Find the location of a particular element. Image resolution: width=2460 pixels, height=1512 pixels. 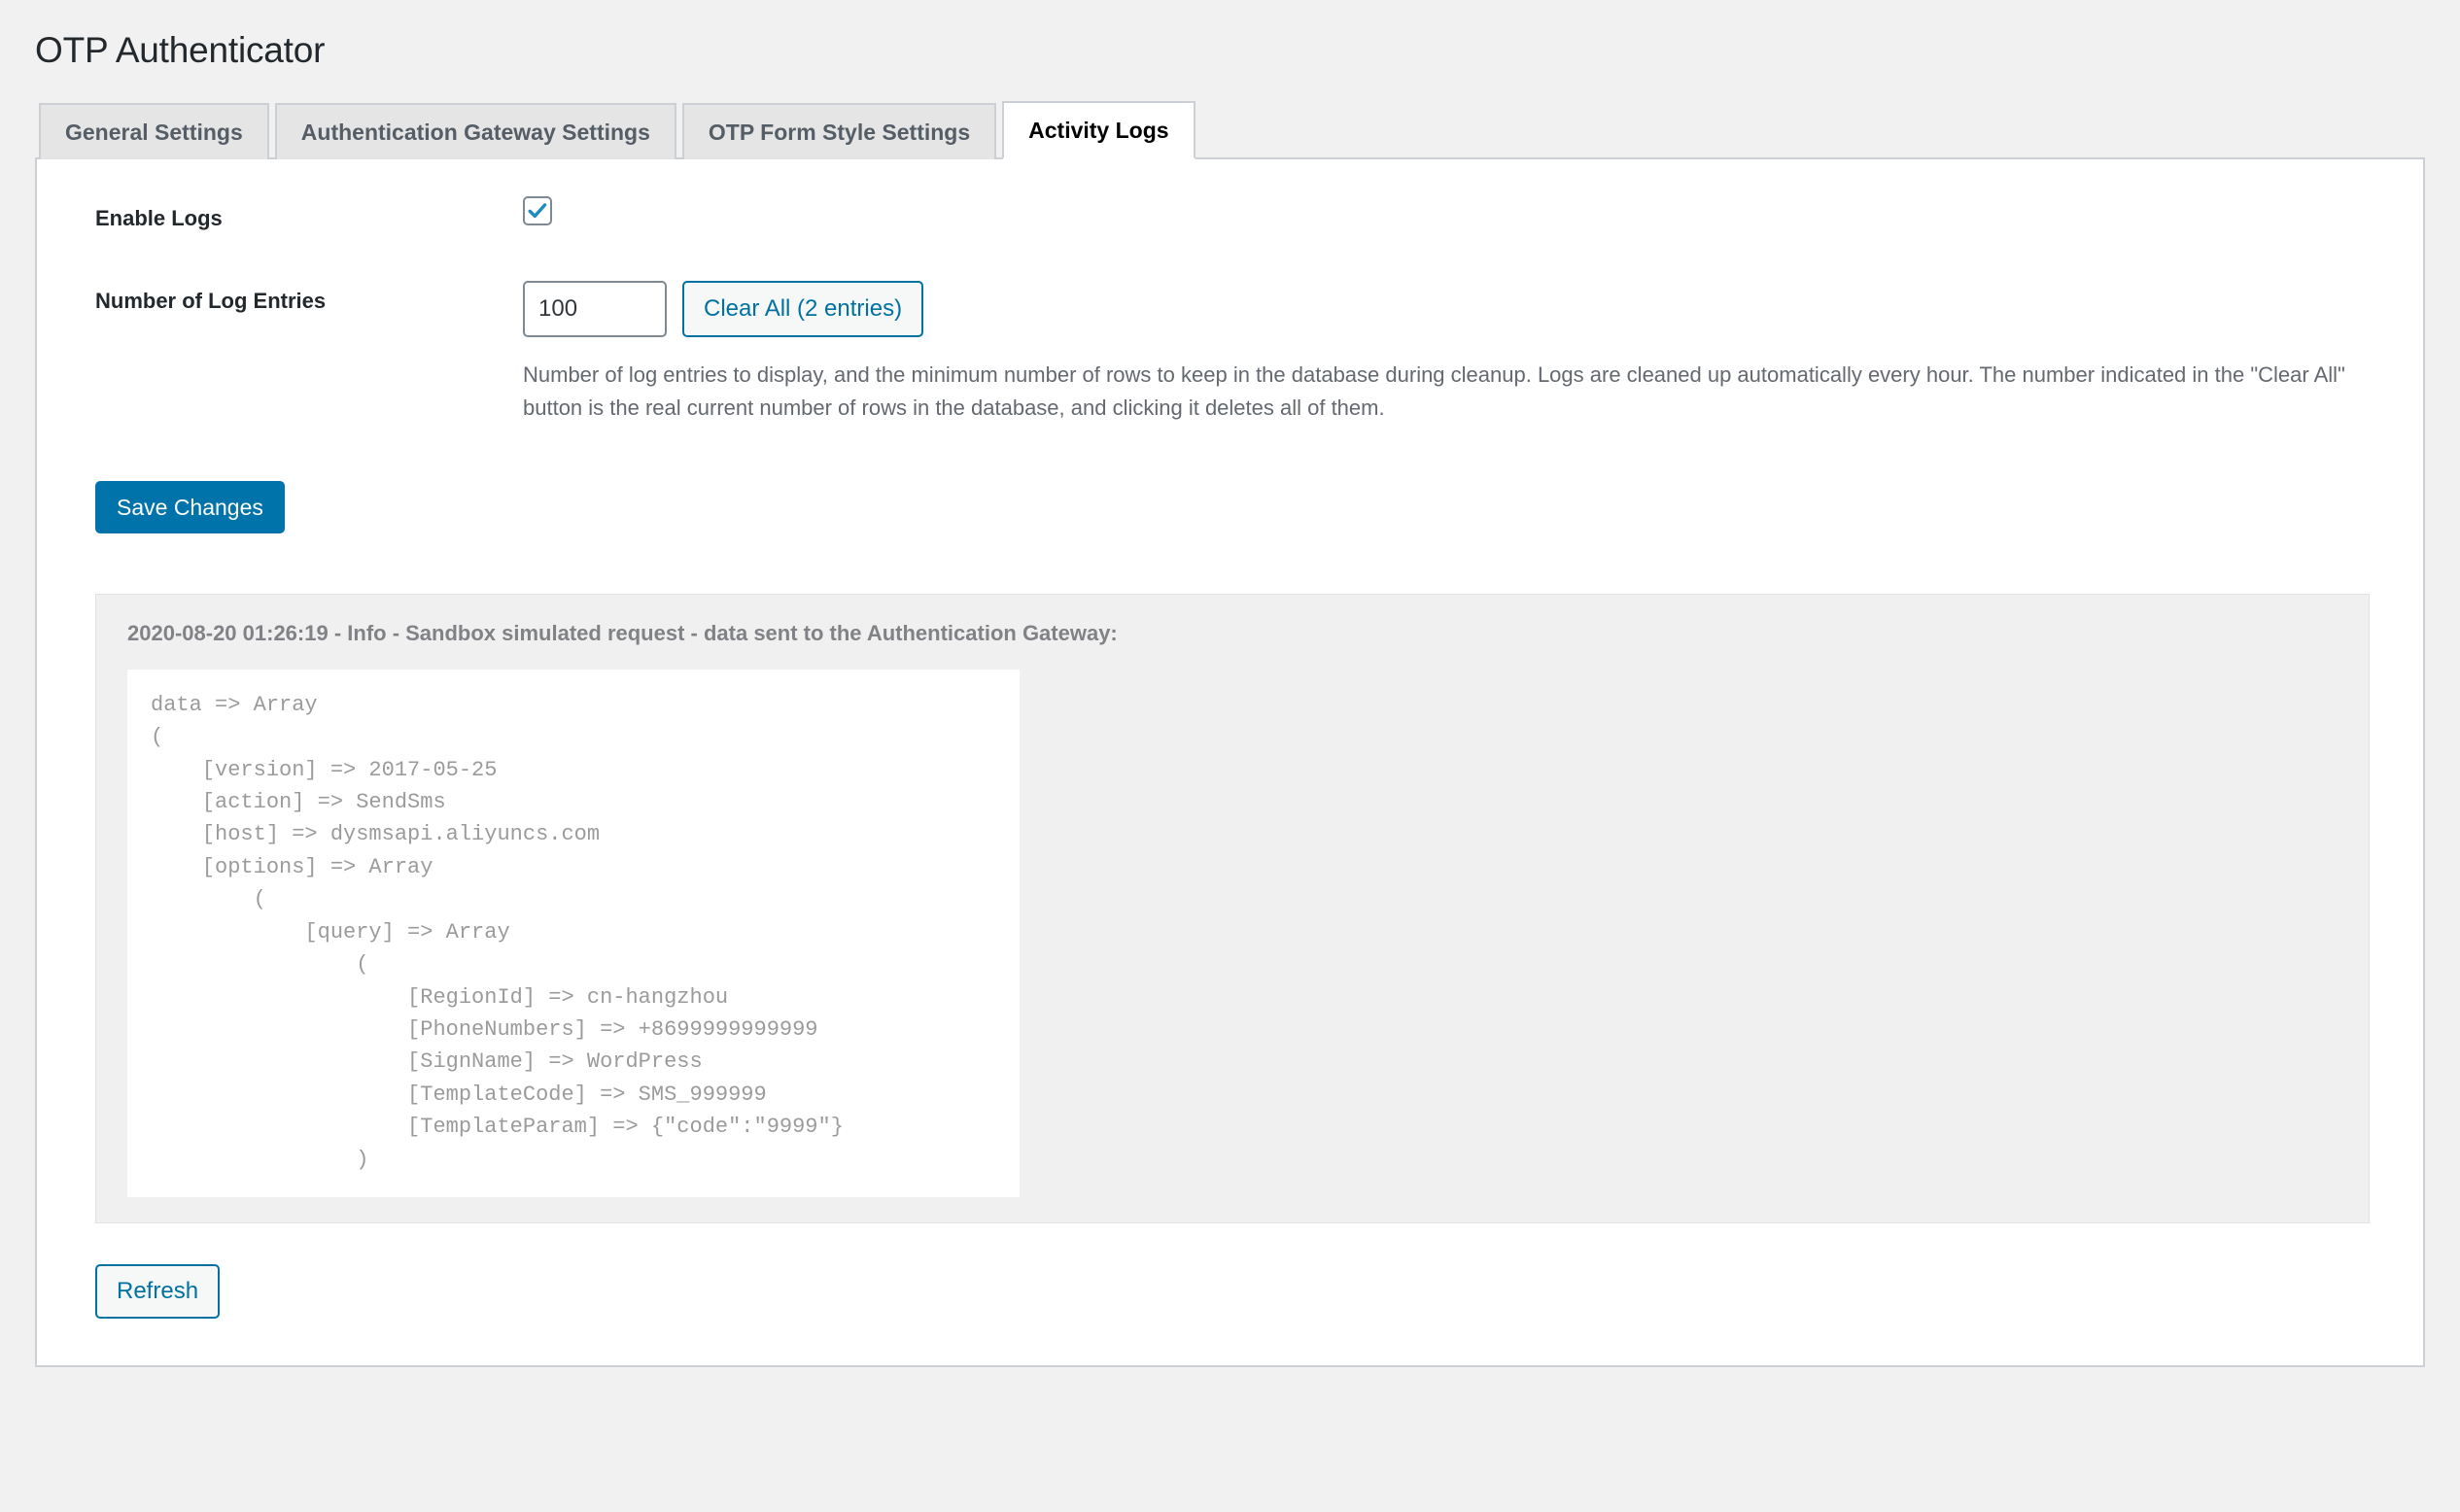

tab-otp-form-style-settings: OTP Form Style Settings is located at coordinates (839, 131).